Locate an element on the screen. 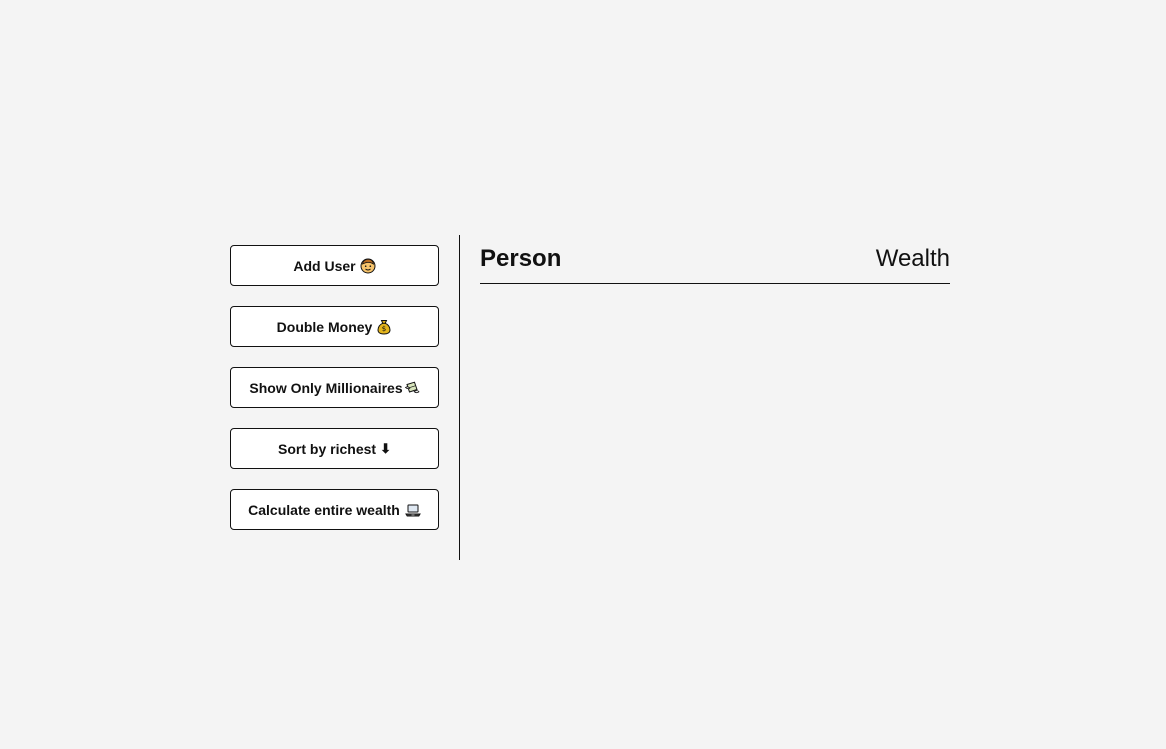  sort-by-richest-button: Sort by richest ⬇ is located at coordinates (334, 448).